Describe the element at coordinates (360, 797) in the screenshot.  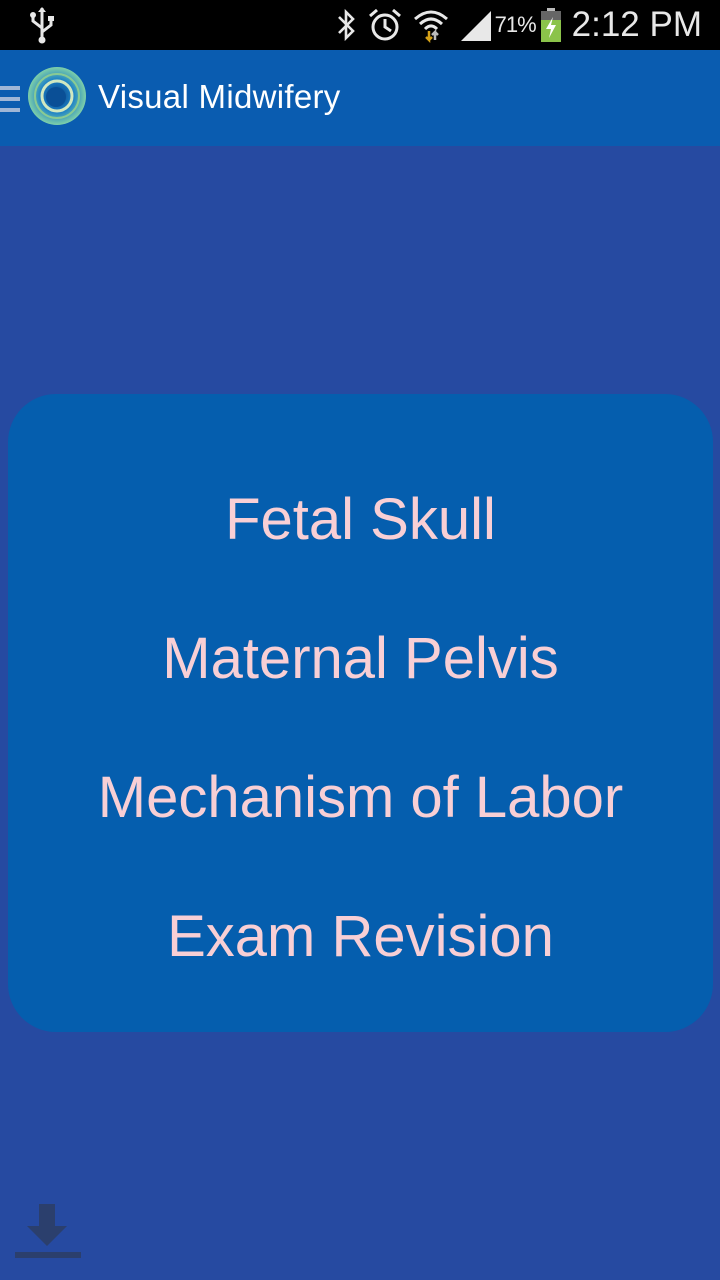
I see `menu-item-mechanism-of-labor: Mechanism of Labor` at that location.